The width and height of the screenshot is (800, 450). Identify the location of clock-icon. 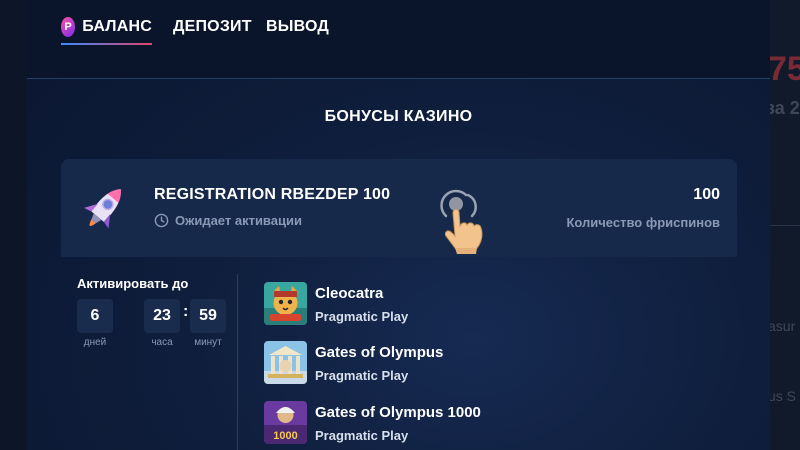
(161, 220).